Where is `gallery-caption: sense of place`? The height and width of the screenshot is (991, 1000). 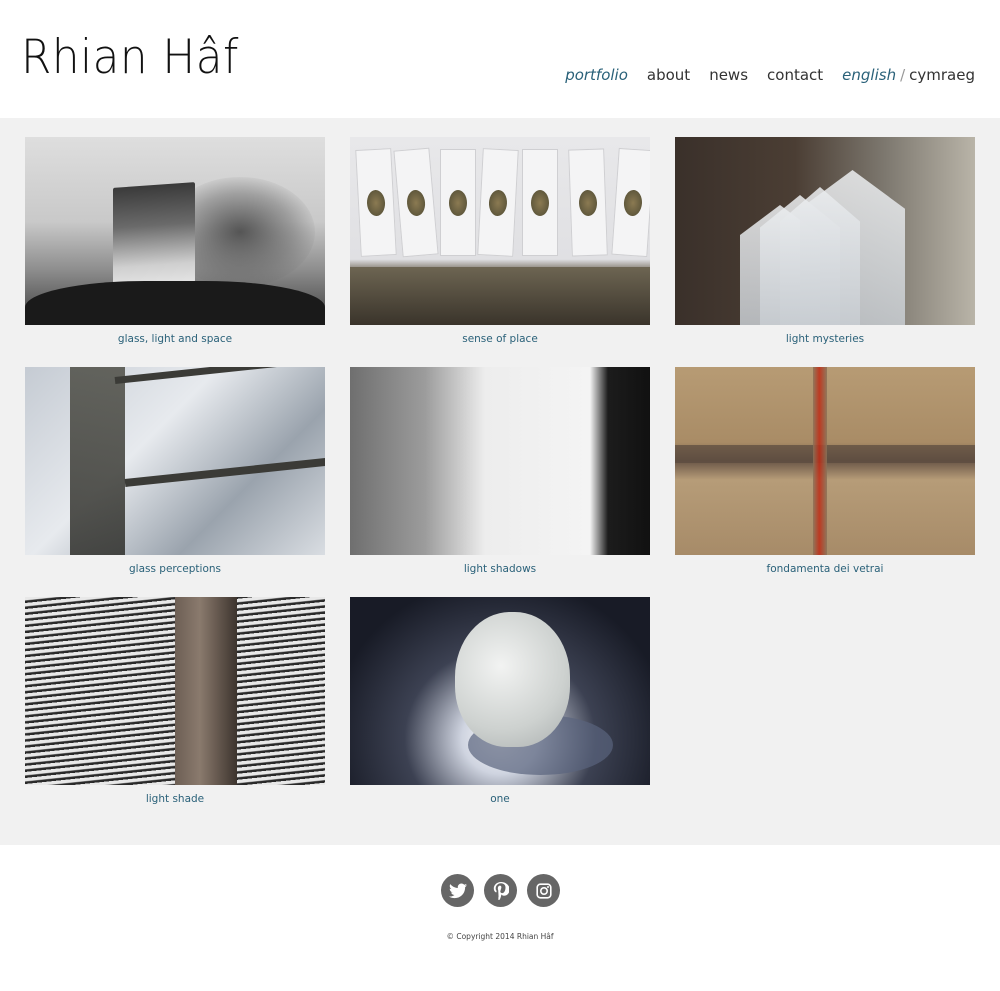
gallery-caption: sense of place is located at coordinates (500, 339).